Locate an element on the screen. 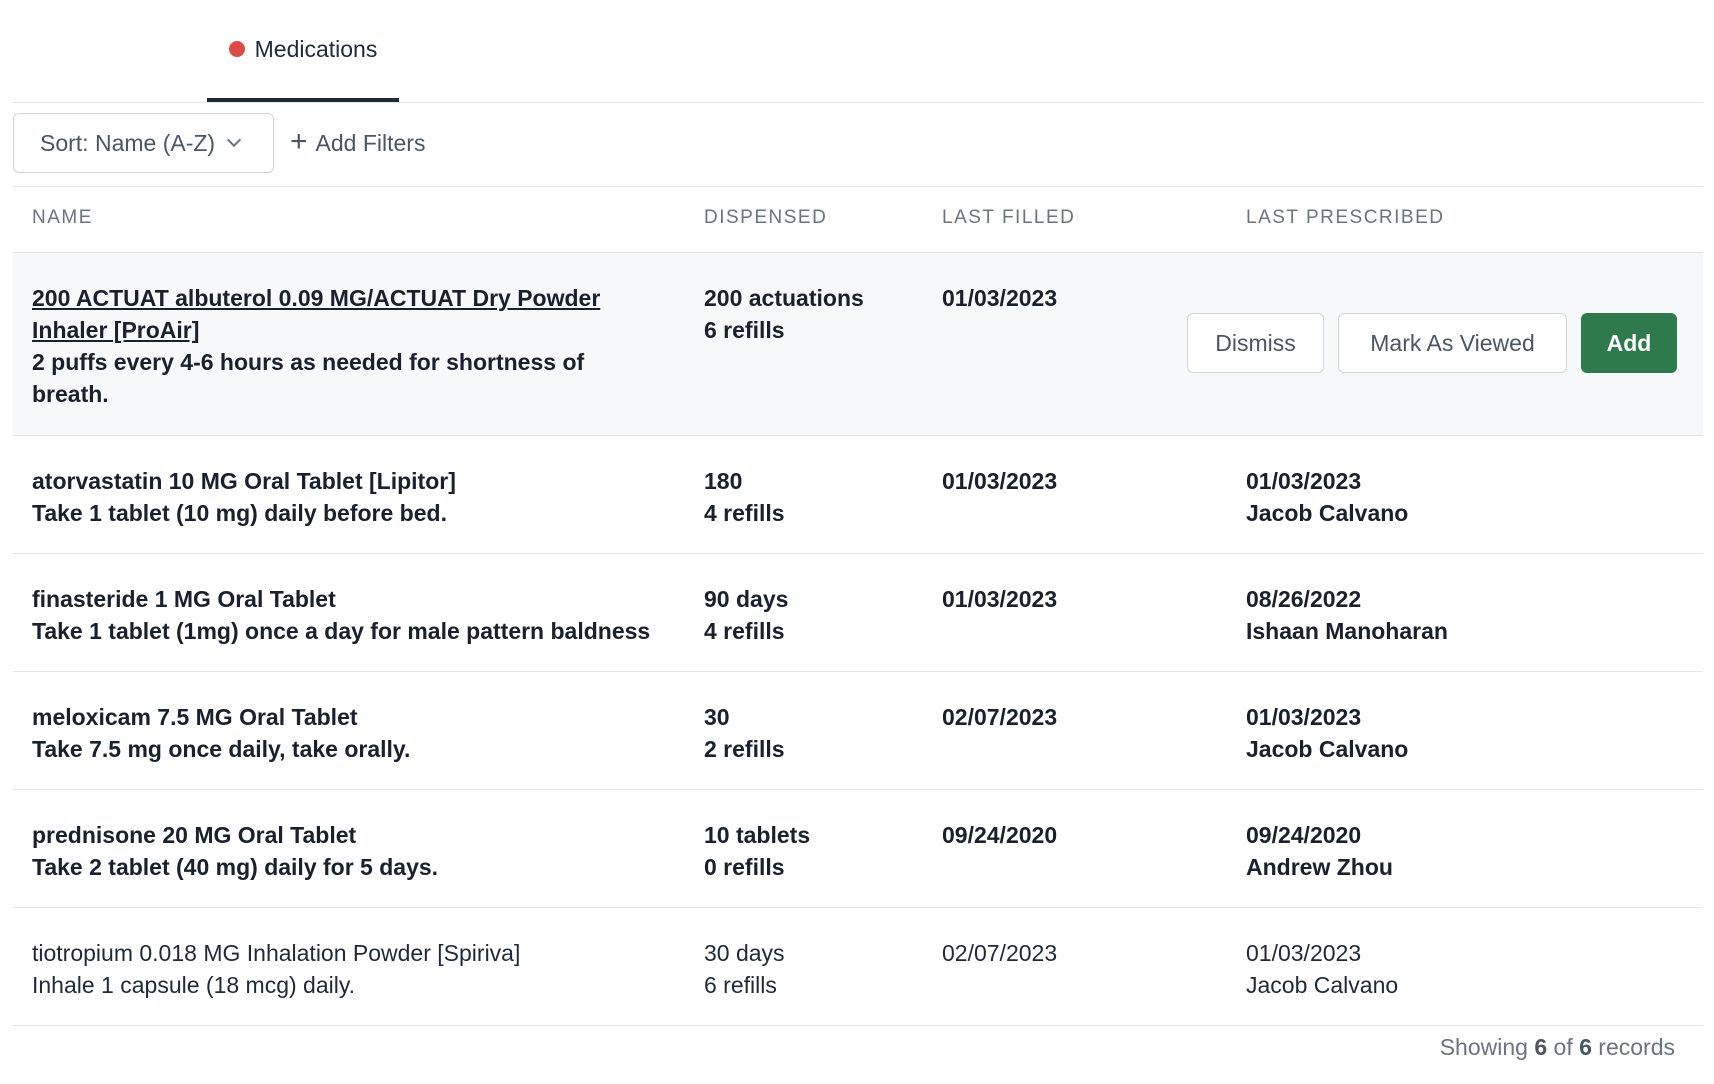 This screenshot has width=1714, height=1084. medication-name: prednisone 20 MG Oral Tablet is located at coordinates (194, 835).